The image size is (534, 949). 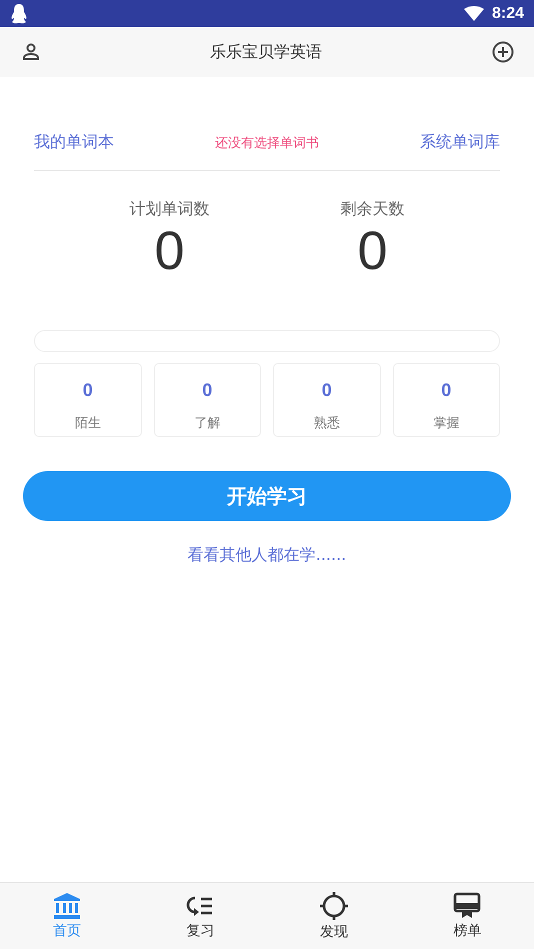 I want to click on start-button: 开始学习, so click(x=267, y=496).